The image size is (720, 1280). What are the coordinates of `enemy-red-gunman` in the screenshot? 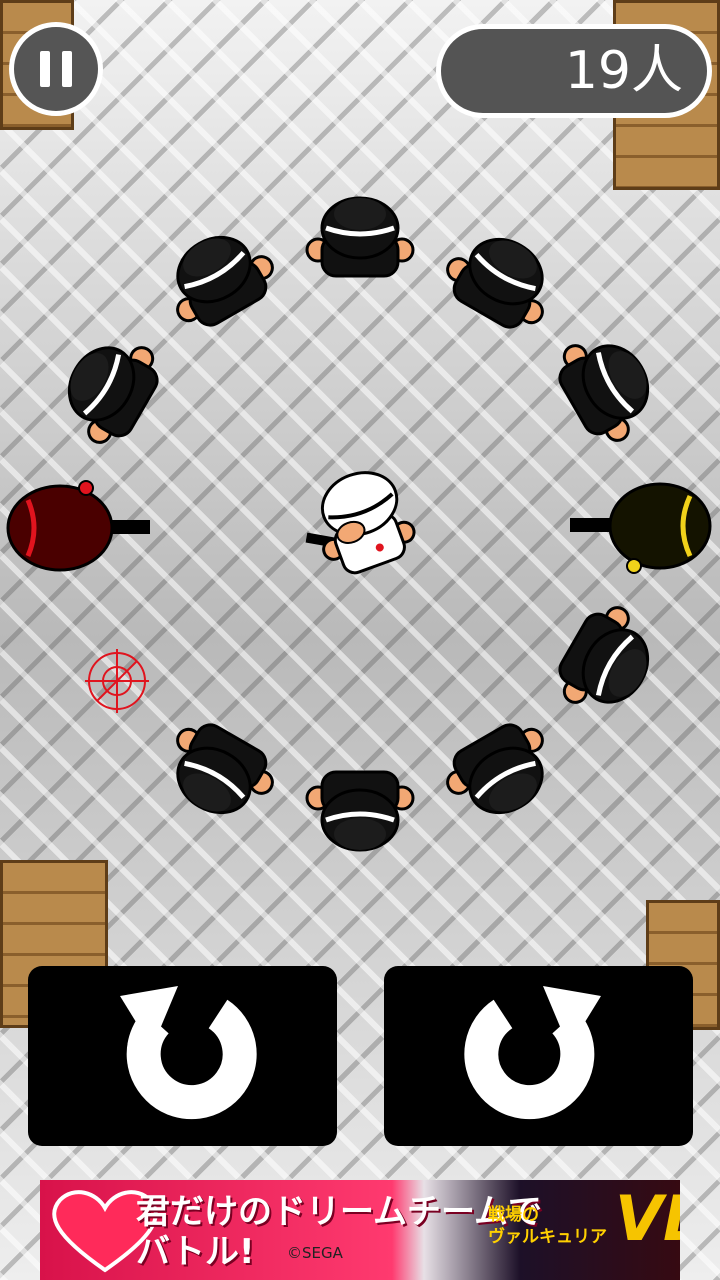 It's located at (78, 526).